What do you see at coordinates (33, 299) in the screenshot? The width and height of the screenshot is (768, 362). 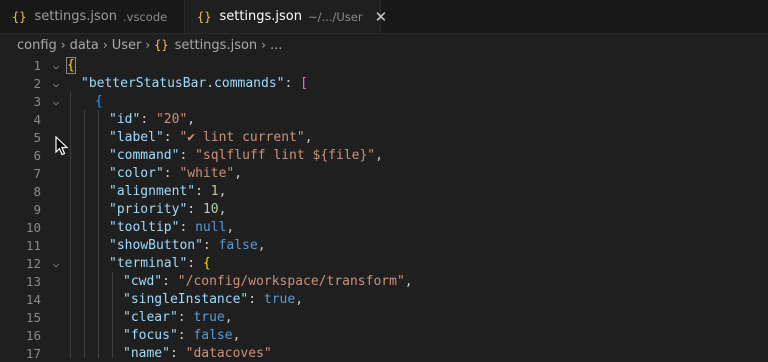 I see `line-number: 14` at bounding box center [33, 299].